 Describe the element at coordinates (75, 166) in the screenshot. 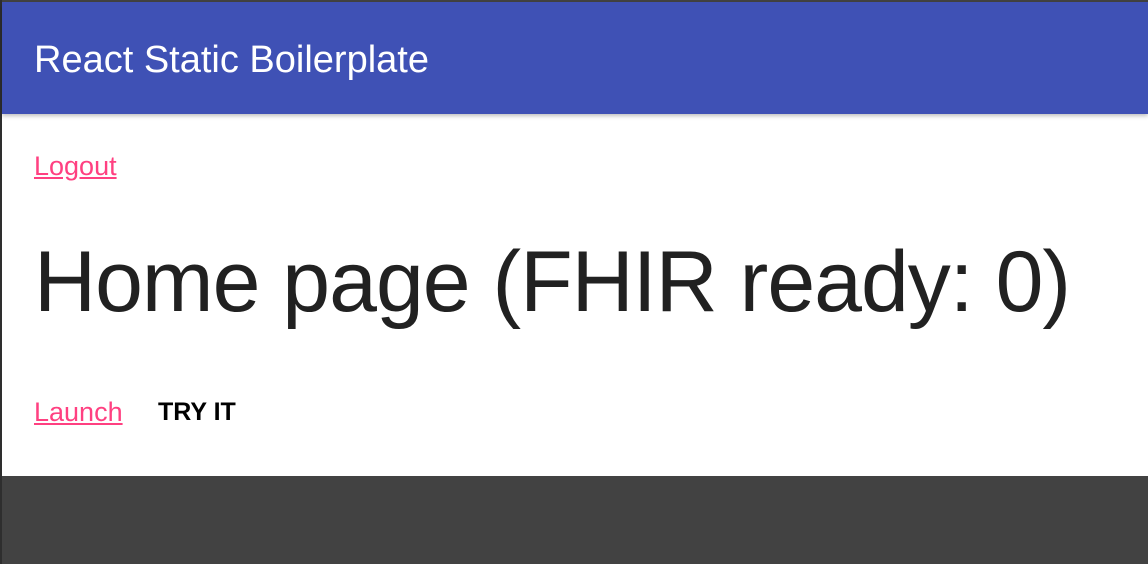

I see `logout-link: Logout` at that location.